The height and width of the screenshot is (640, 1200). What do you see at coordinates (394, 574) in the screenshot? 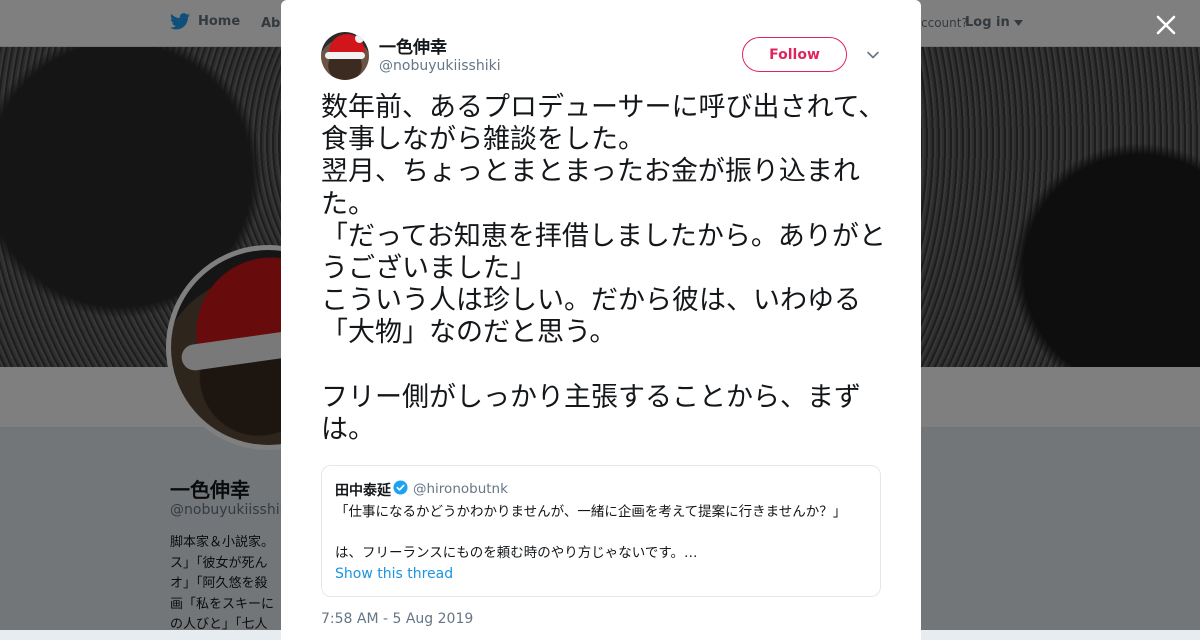
I see `show-thread-link: Show this thread` at bounding box center [394, 574].